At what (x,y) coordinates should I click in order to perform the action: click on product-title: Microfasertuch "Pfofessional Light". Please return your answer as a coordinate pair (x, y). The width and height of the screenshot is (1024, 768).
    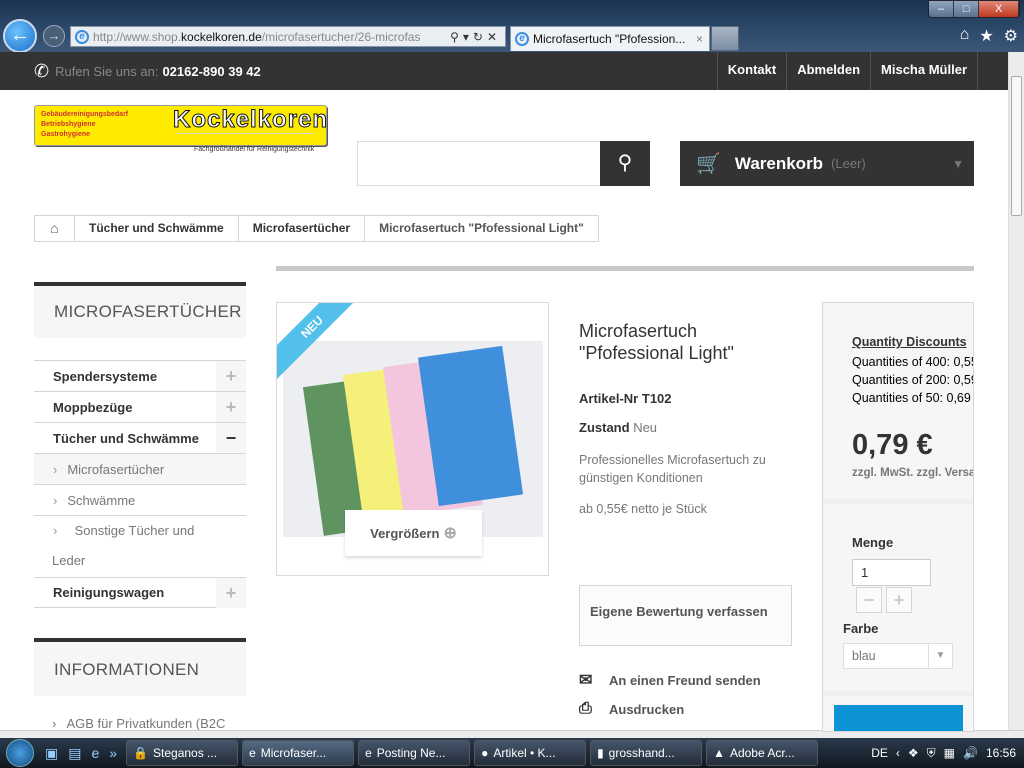
    Looking at the image, I should click on (656, 342).